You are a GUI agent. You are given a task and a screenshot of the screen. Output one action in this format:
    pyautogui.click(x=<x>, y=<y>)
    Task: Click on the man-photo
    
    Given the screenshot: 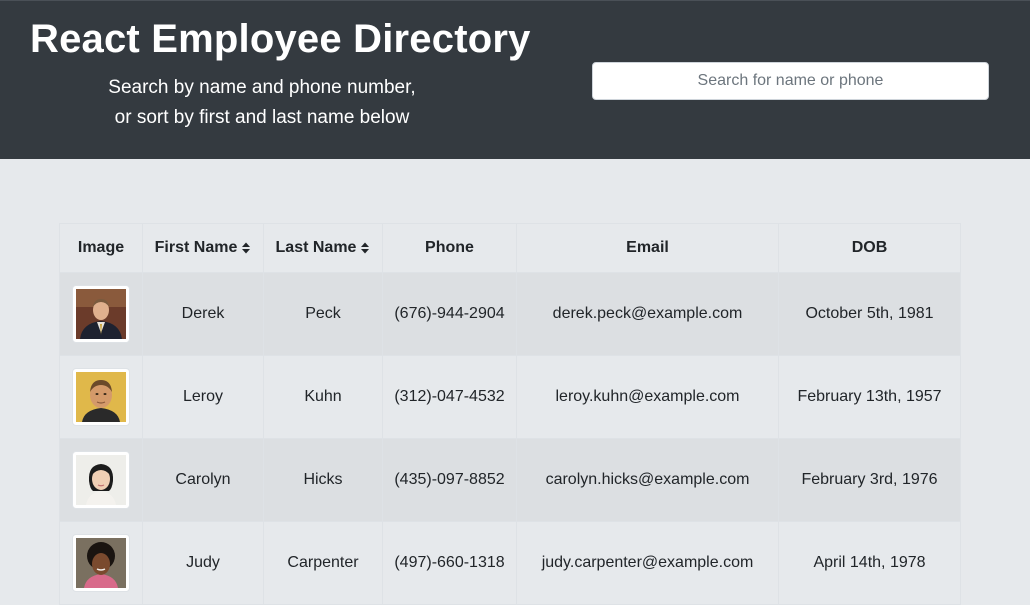 What is the action you would take?
    pyautogui.click(x=101, y=397)
    